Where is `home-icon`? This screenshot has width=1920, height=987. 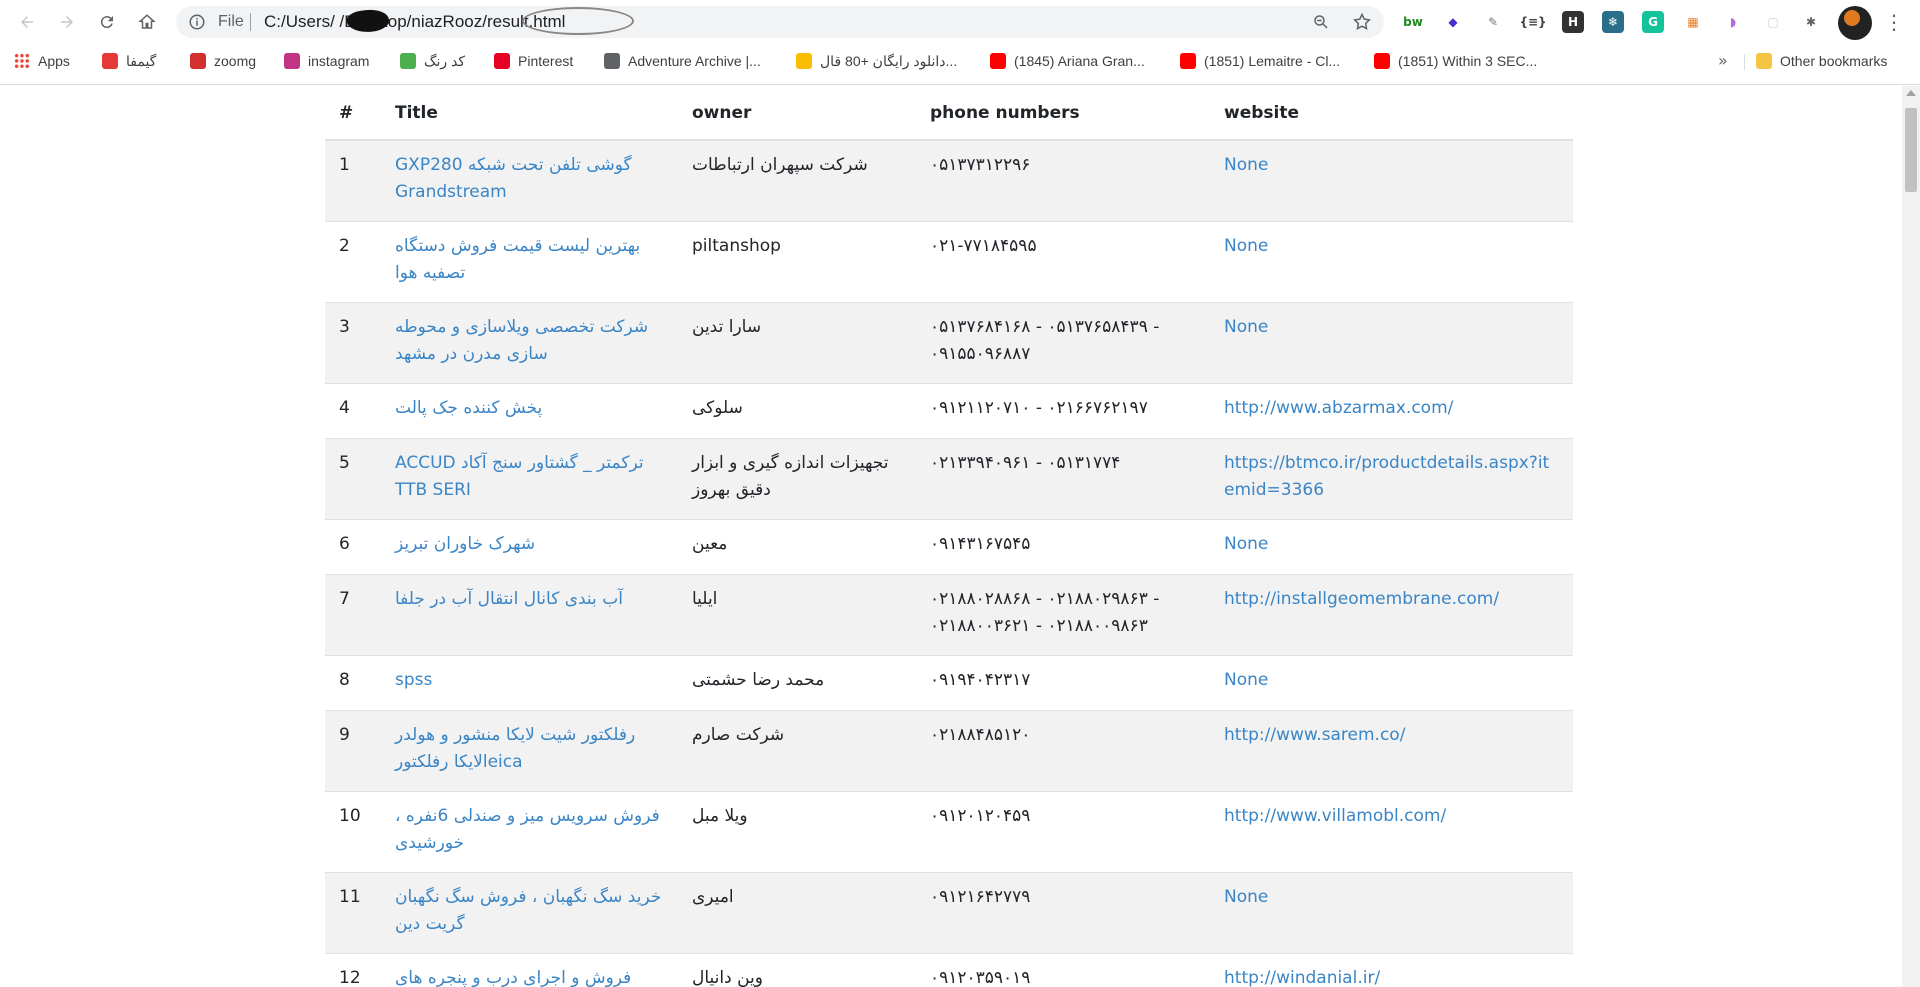
home-icon is located at coordinates (147, 22).